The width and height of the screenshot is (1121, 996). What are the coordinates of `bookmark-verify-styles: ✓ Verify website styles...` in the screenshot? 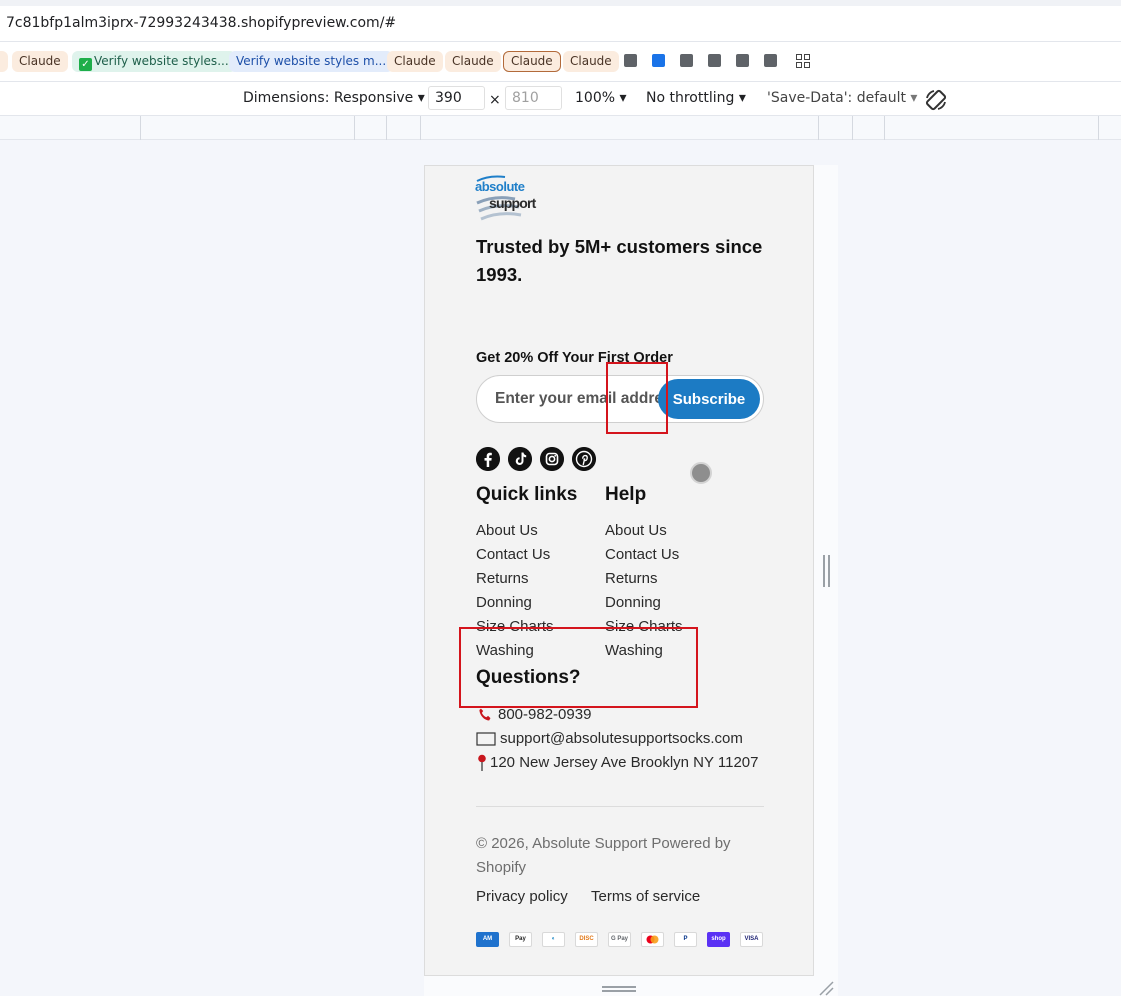 It's located at (154, 61).